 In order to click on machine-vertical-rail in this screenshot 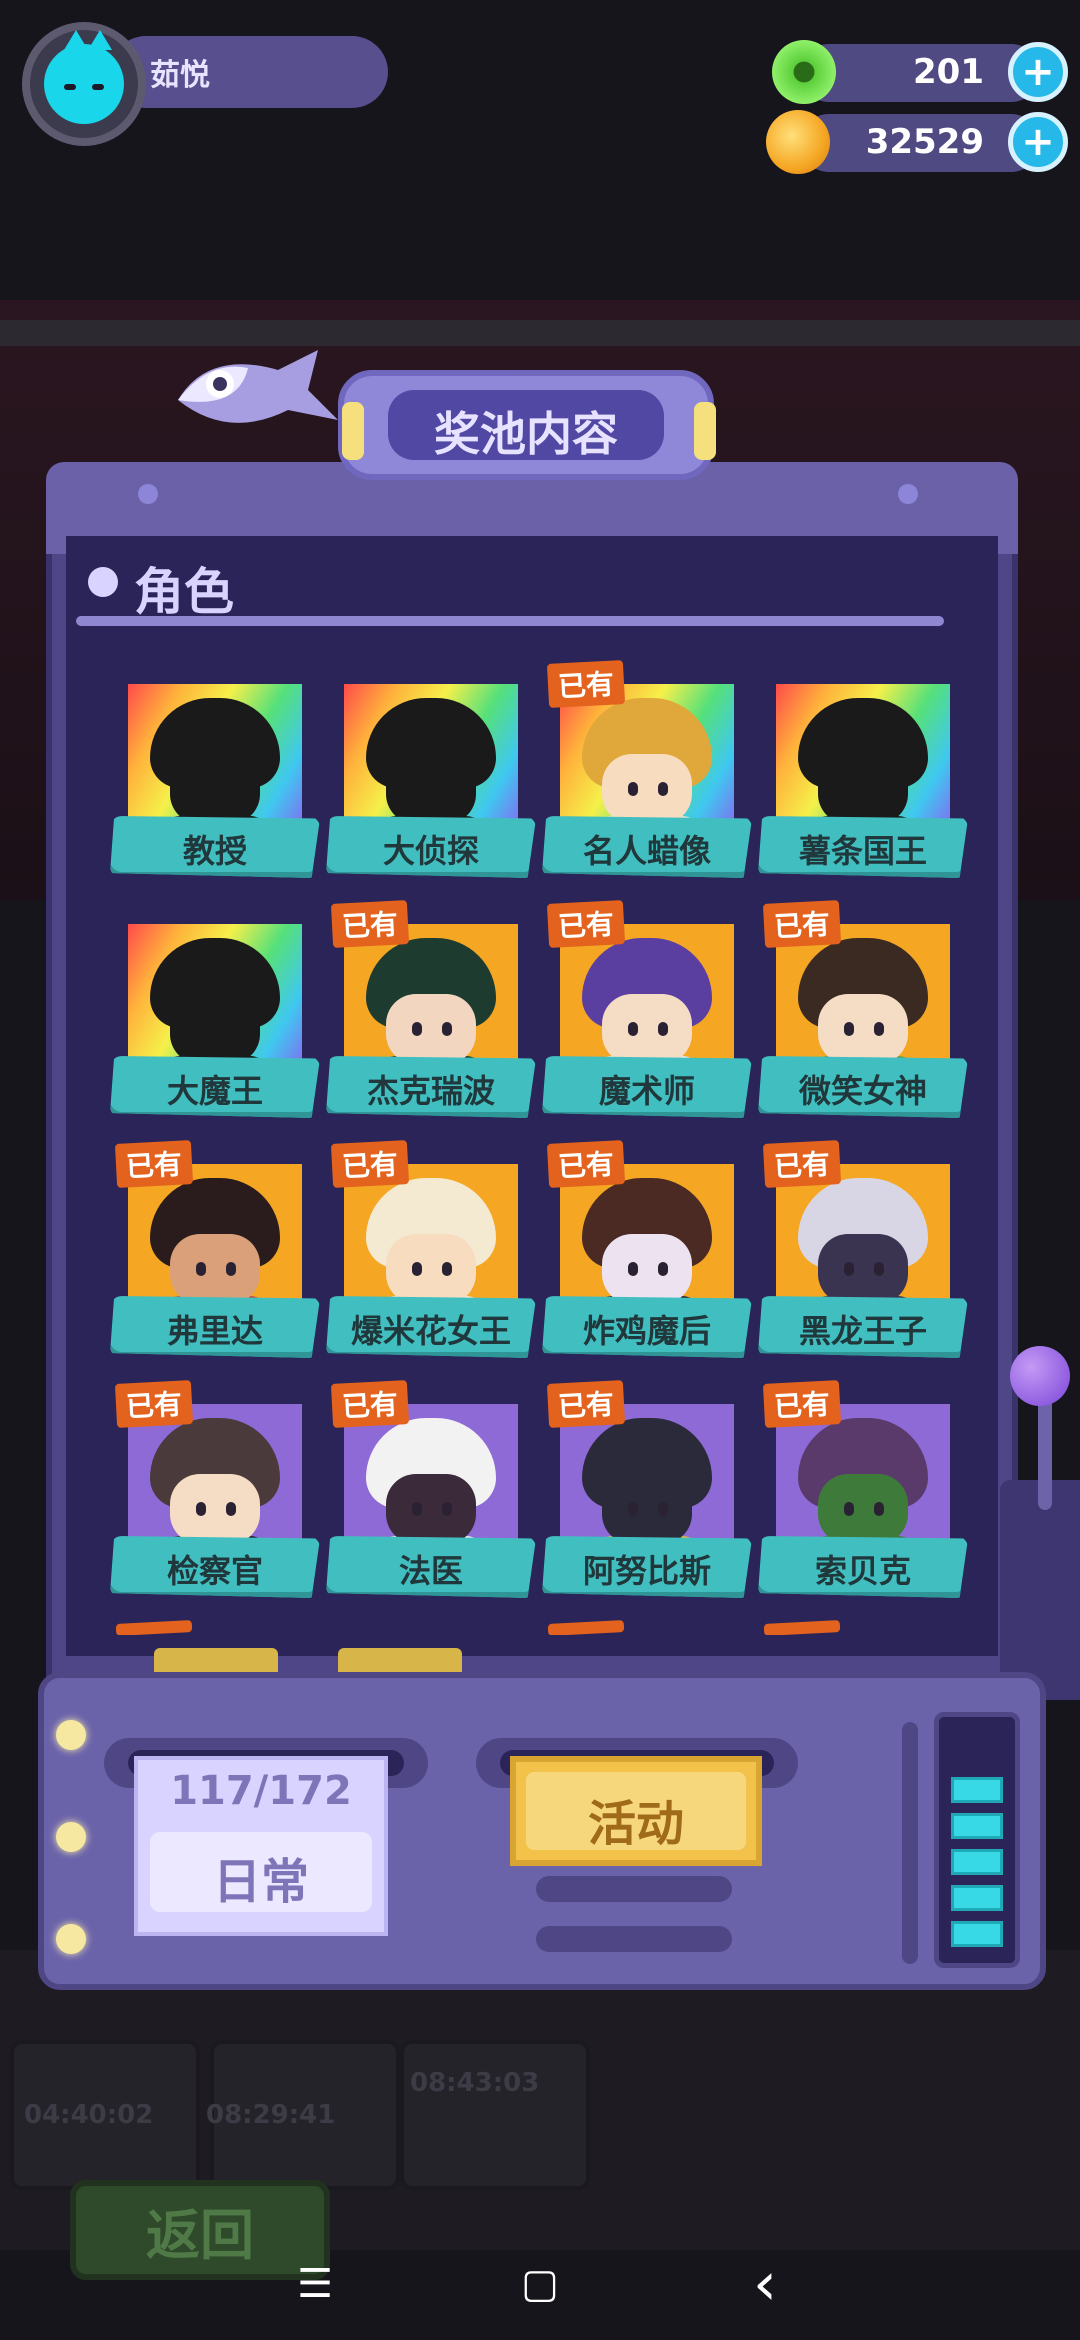, I will do `click(910, 1843)`.